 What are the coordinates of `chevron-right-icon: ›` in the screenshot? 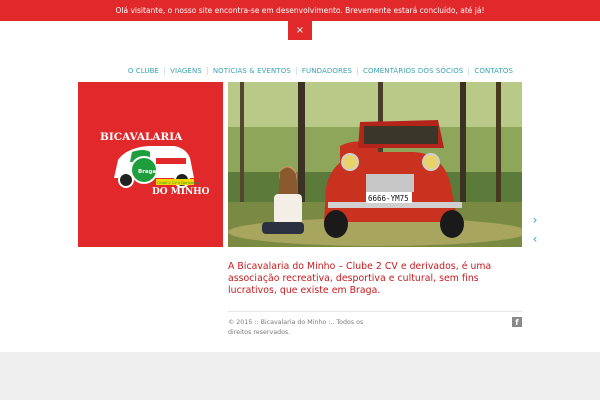 It's located at (535, 220).